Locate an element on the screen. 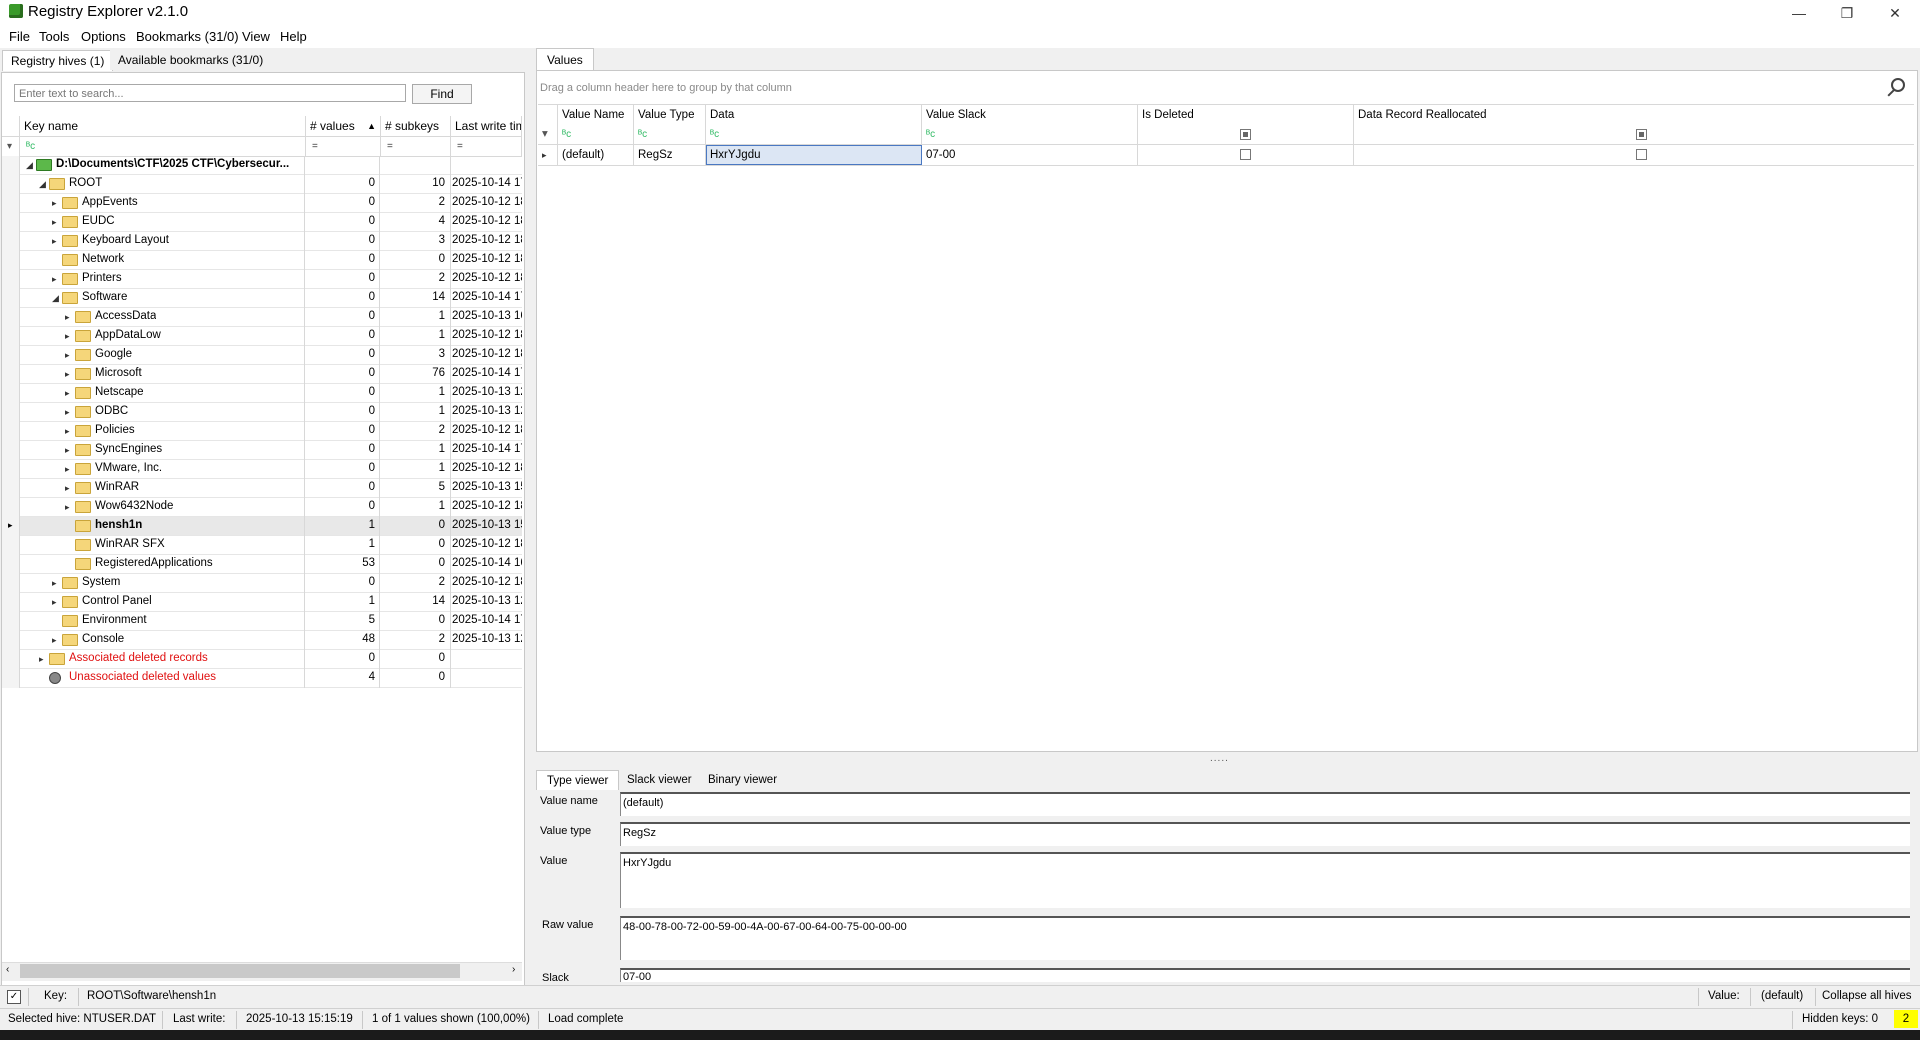 This screenshot has height=1040, width=1920. data-cell: HxrYJgdu is located at coordinates (814, 155).